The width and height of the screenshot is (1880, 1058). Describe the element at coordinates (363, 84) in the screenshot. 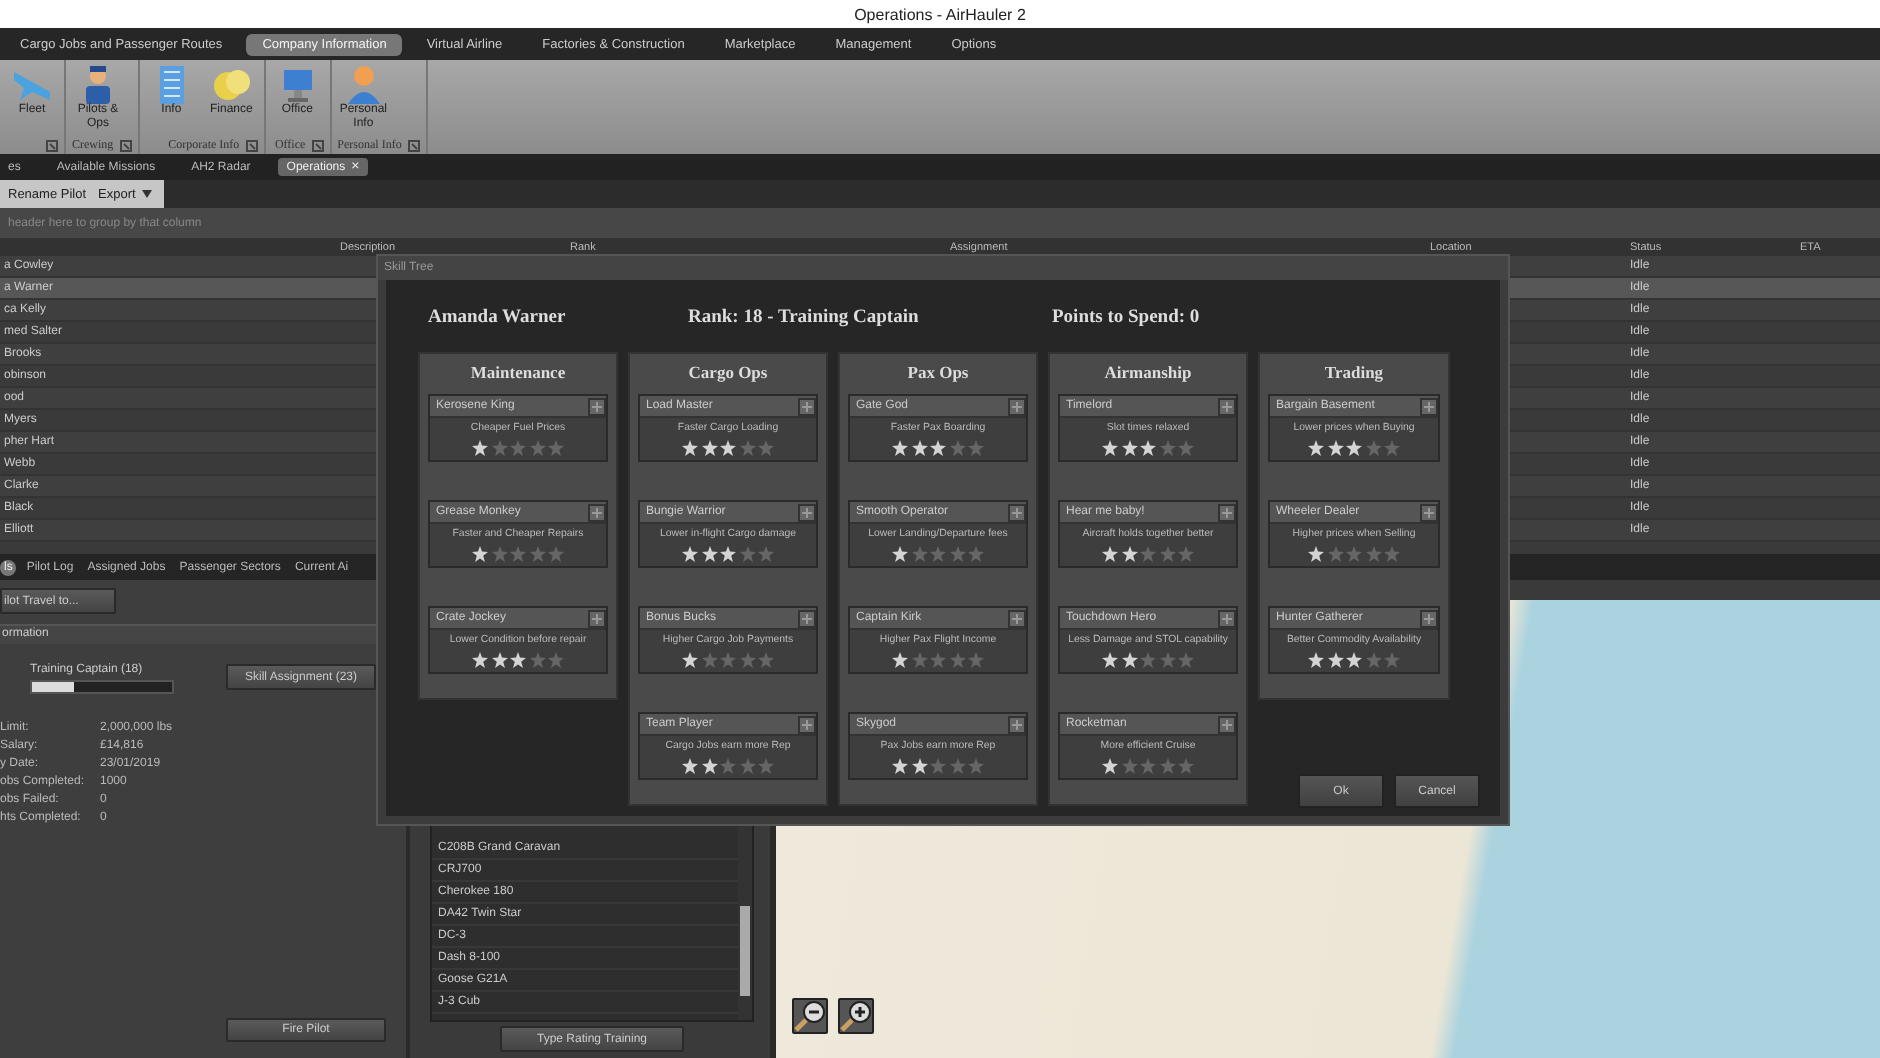

I see `person-icon` at that location.